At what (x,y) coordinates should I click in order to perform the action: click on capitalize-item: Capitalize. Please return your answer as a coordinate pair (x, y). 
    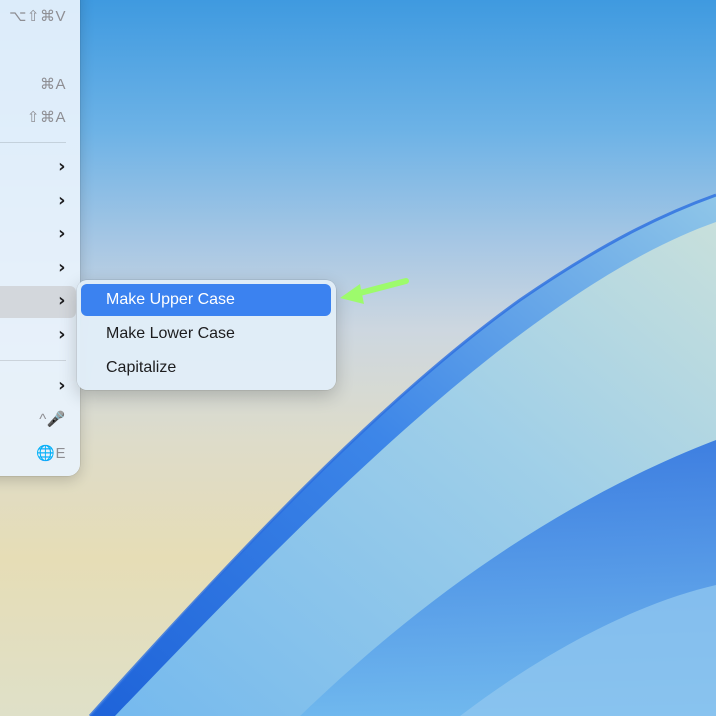
    Looking at the image, I should click on (206, 368).